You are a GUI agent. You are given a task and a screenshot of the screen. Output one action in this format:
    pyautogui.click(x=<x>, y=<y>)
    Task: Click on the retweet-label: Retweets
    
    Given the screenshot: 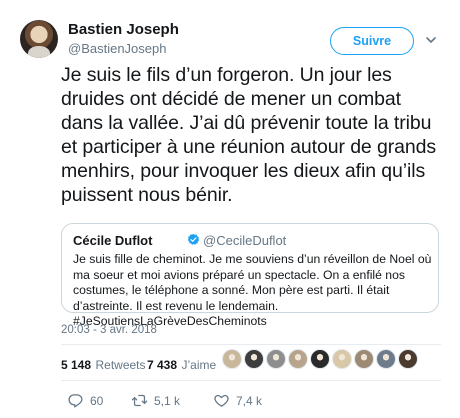 What is the action you would take?
    pyautogui.click(x=120, y=365)
    